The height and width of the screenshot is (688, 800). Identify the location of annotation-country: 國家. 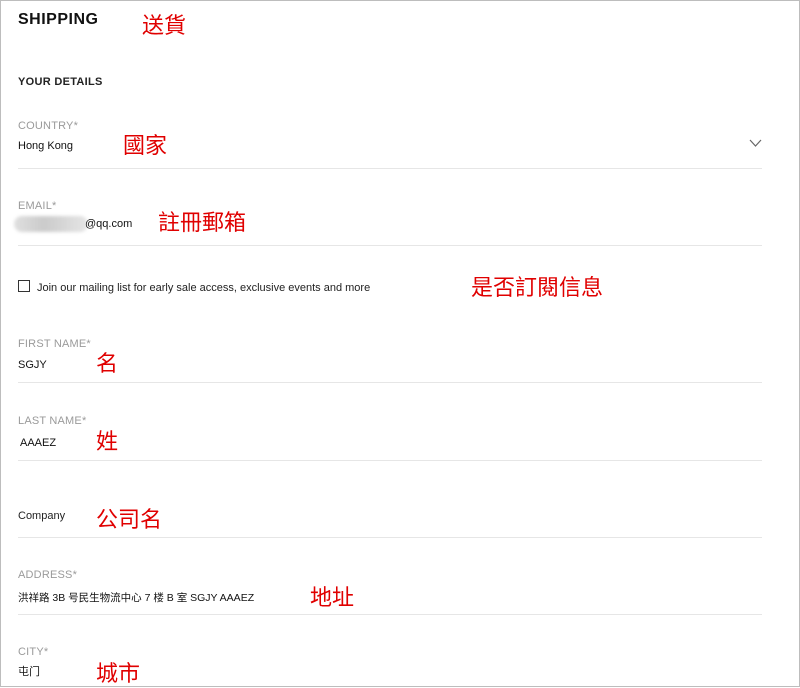
(145, 146).